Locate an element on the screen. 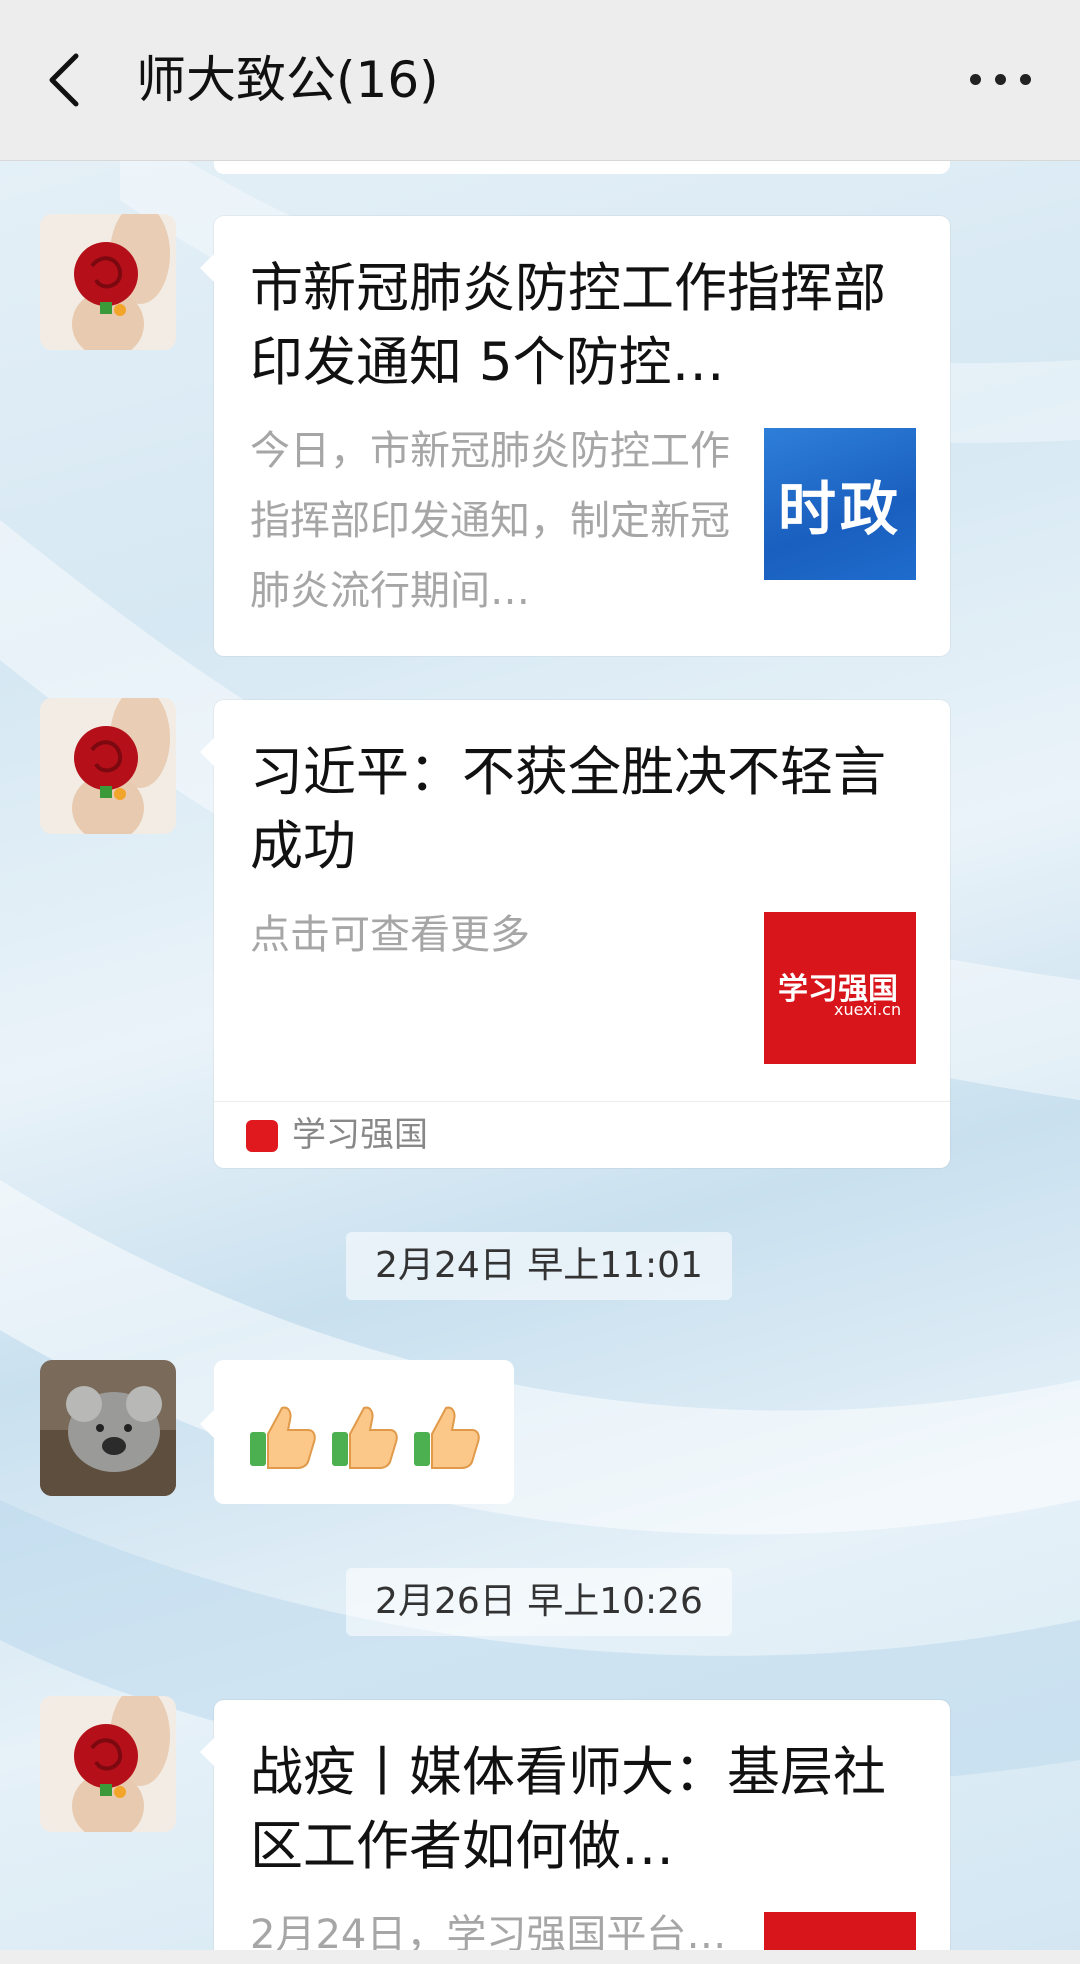 This screenshot has height=1964, width=1080. emoji-message is located at coordinates (357, 1432).